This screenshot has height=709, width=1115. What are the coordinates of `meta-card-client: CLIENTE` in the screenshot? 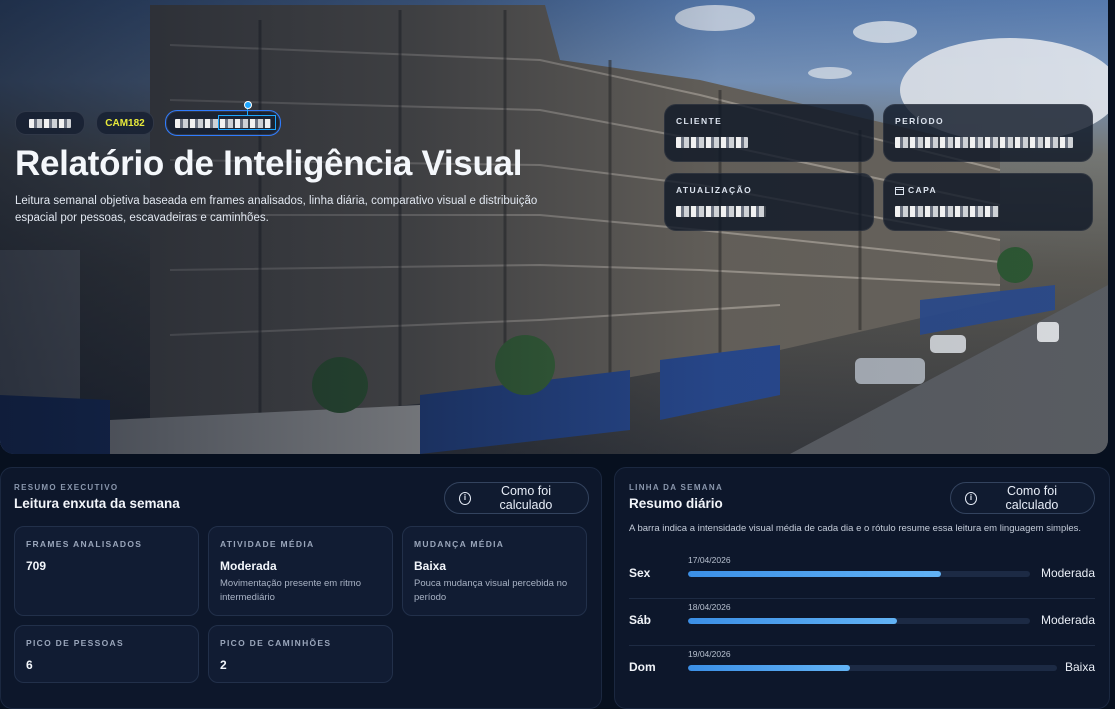 It's located at (769, 133).